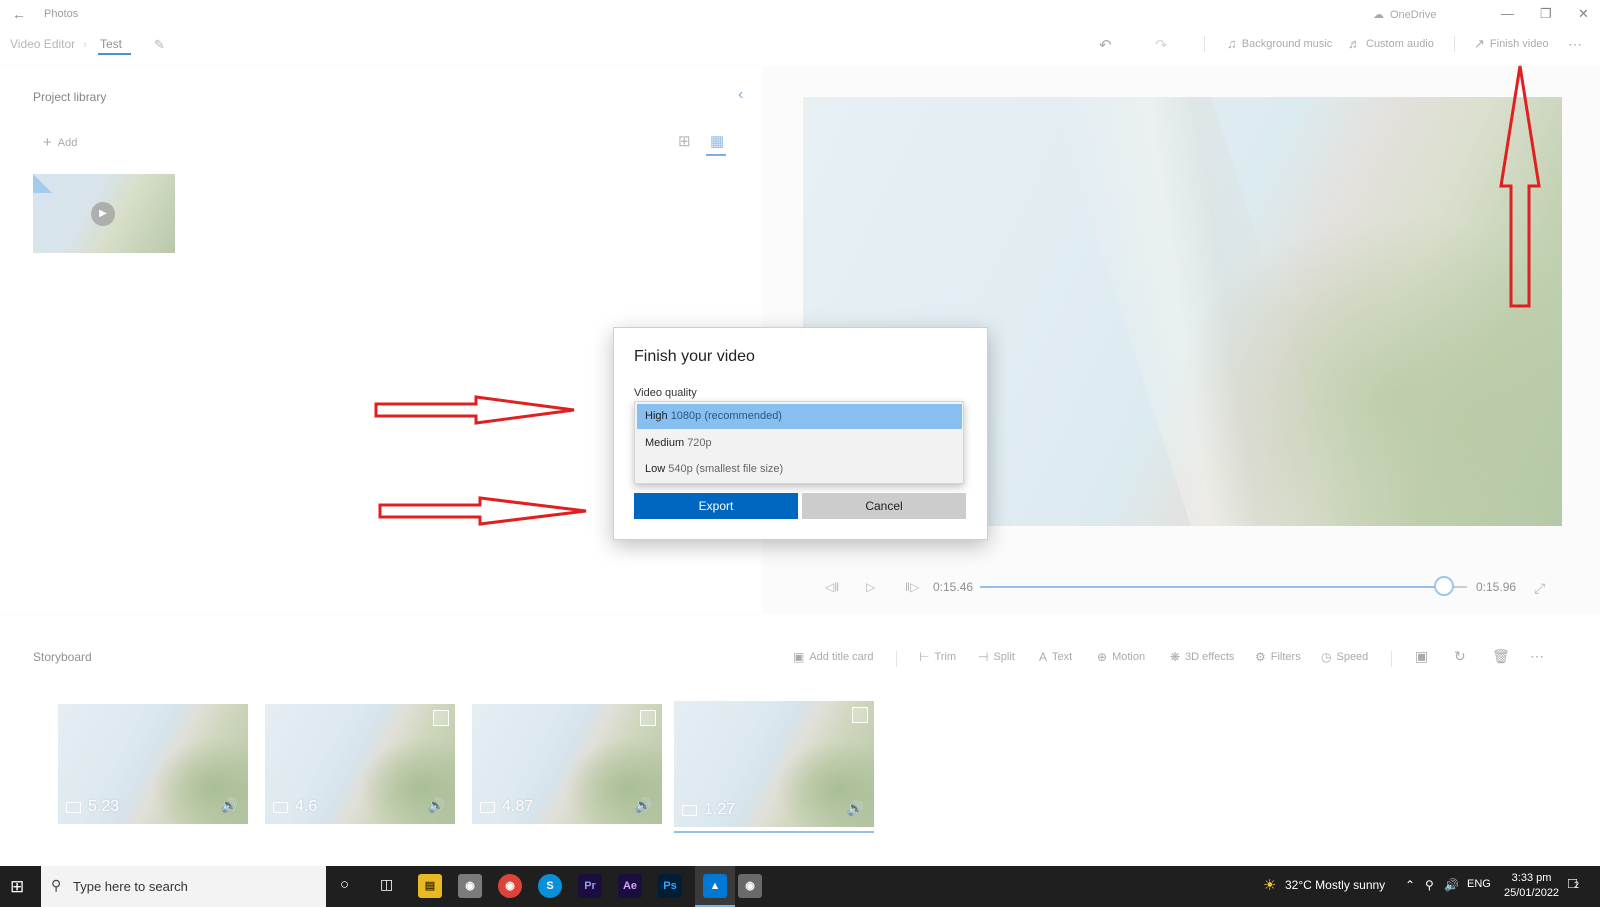  What do you see at coordinates (884, 506) in the screenshot?
I see `cancel-button: Cancel` at bounding box center [884, 506].